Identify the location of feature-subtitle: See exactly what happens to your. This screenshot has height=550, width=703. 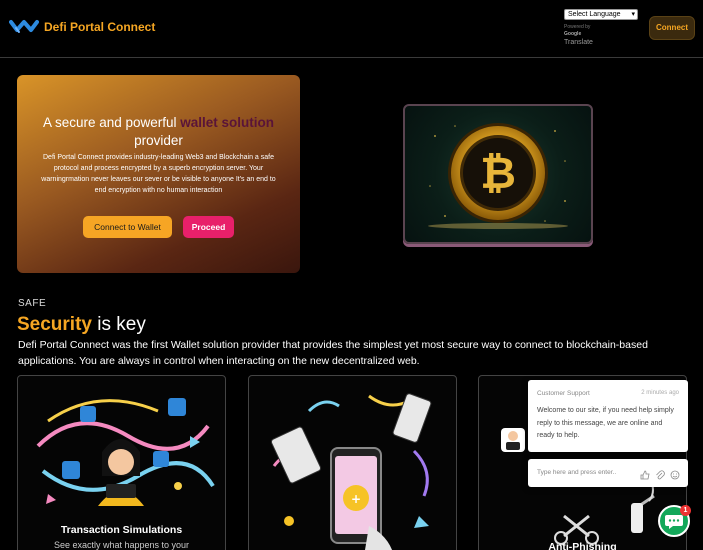
(121, 545).